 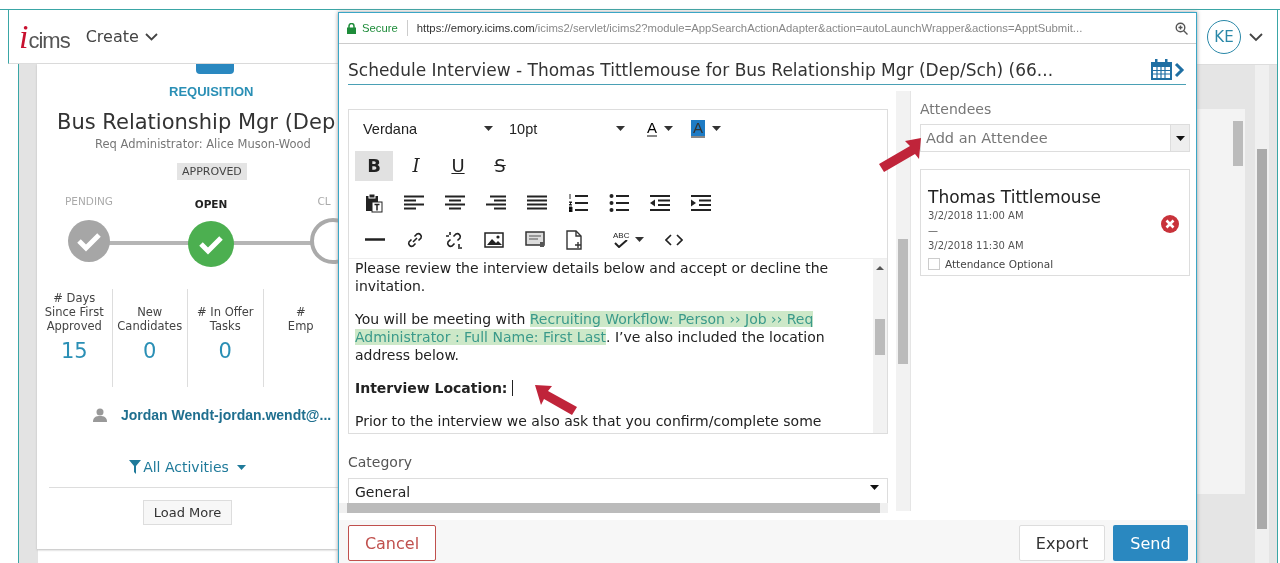 What do you see at coordinates (574, 239) in the screenshot?
I see `document-icon` at bounding box center [574, 239].